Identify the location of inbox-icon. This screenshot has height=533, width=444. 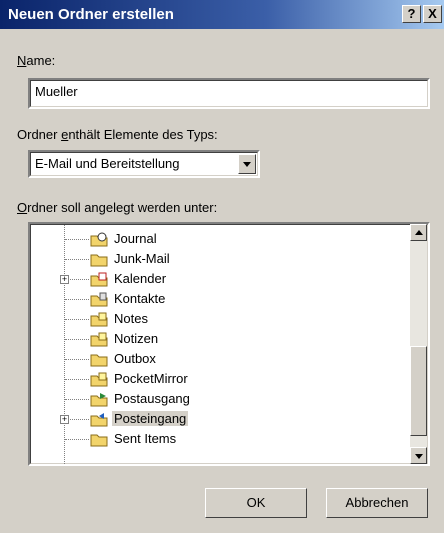
(99, 419).